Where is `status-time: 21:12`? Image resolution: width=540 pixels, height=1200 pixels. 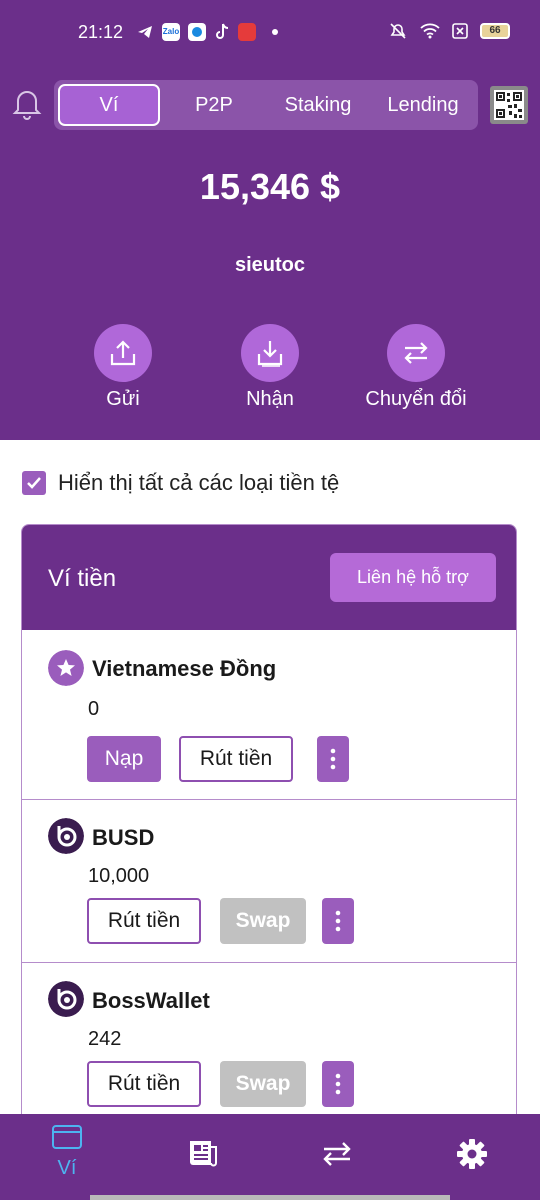
status-time: 21:12 is located at coordinates (101, 32).